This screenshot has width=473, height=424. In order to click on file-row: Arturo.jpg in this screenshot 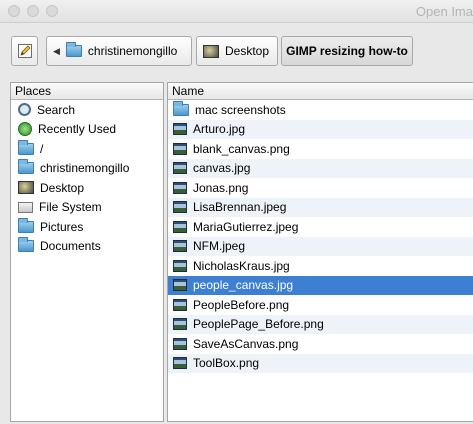, I will do `click(320, 129)`.